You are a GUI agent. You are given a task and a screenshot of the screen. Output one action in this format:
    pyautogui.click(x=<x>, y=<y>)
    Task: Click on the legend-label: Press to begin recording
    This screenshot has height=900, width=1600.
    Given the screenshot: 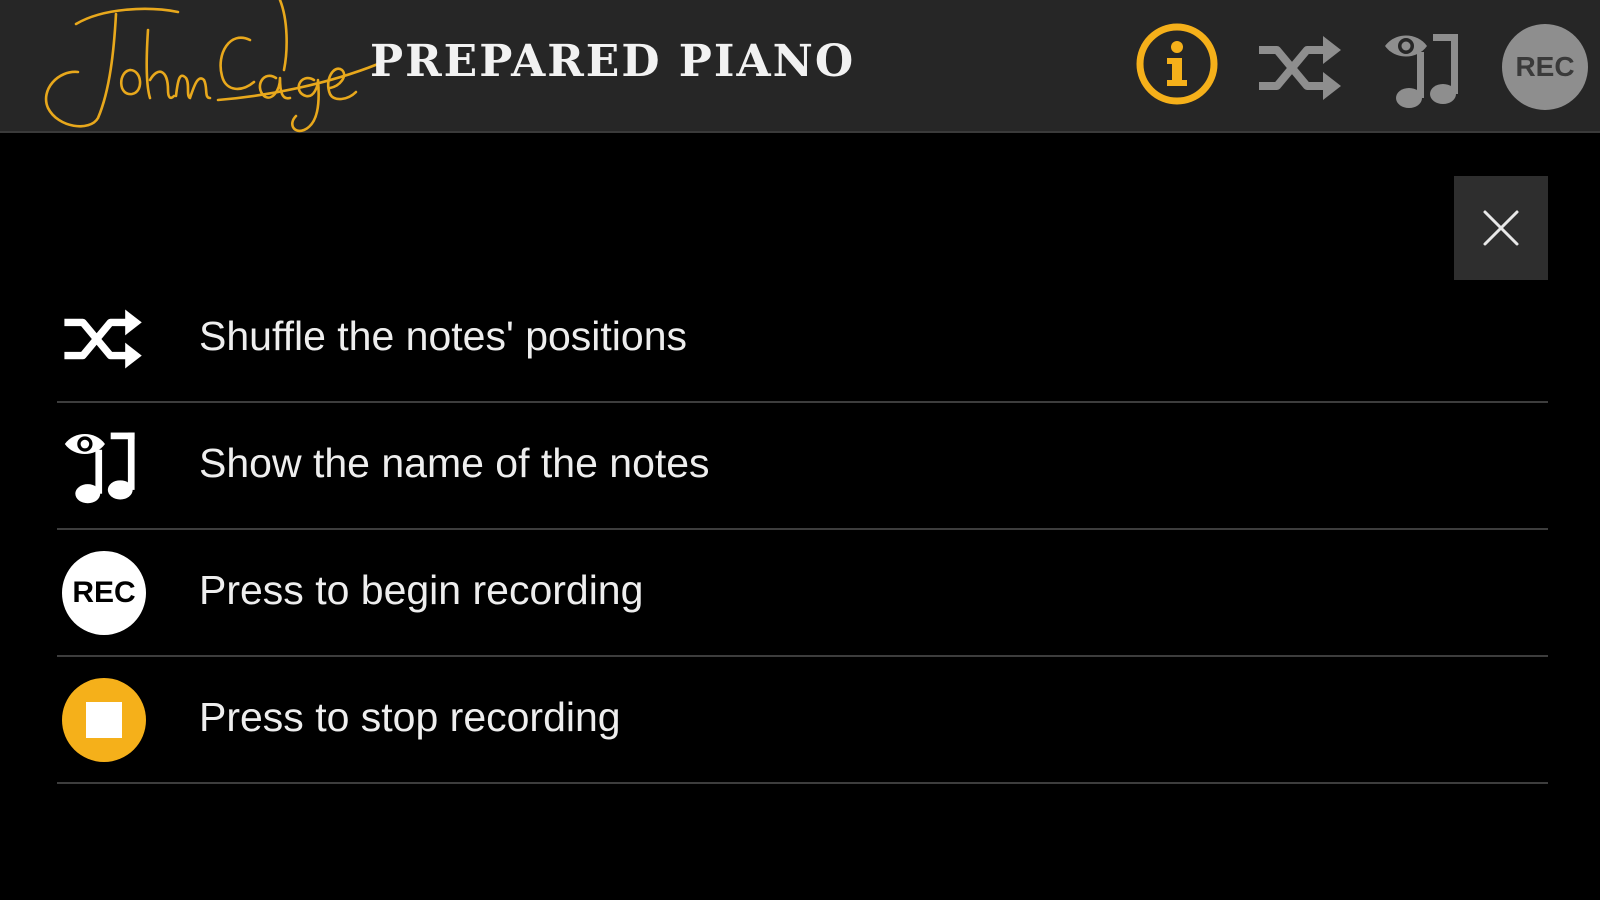 What is the action you would take?
    pyautogui.click(x=421, y=590)
    